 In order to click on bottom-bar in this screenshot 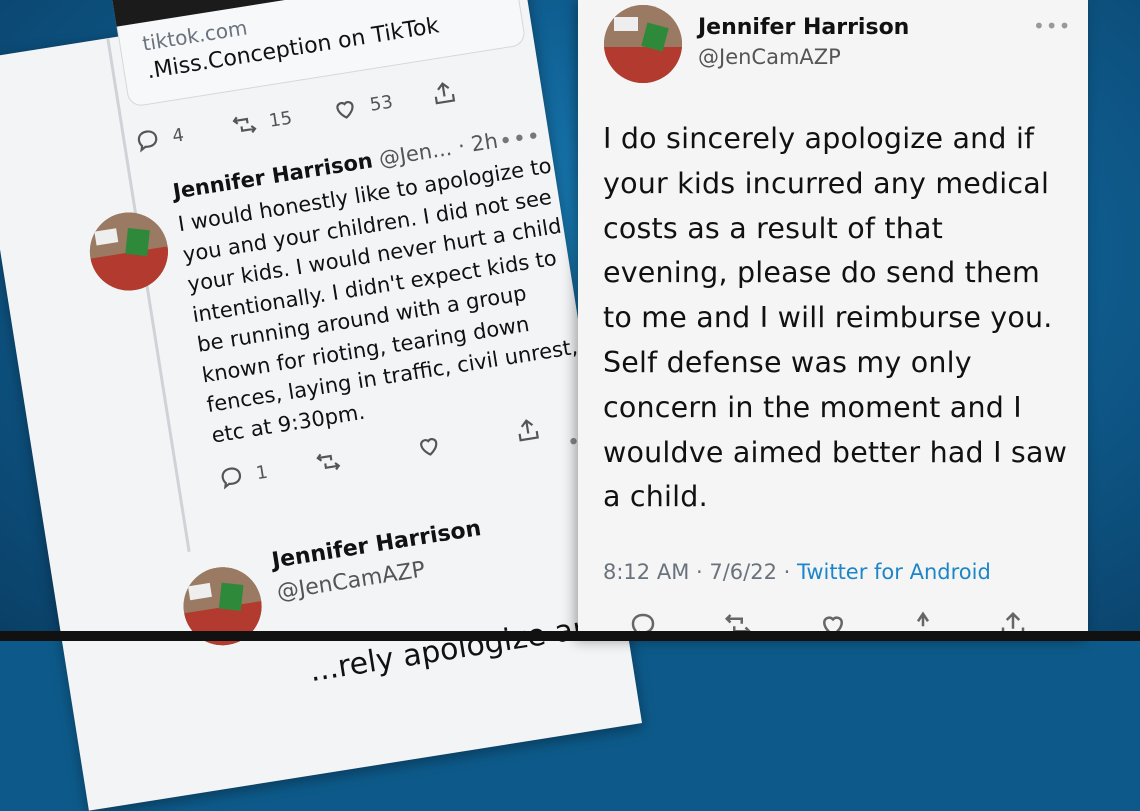, I will do `click(570, 636)`.